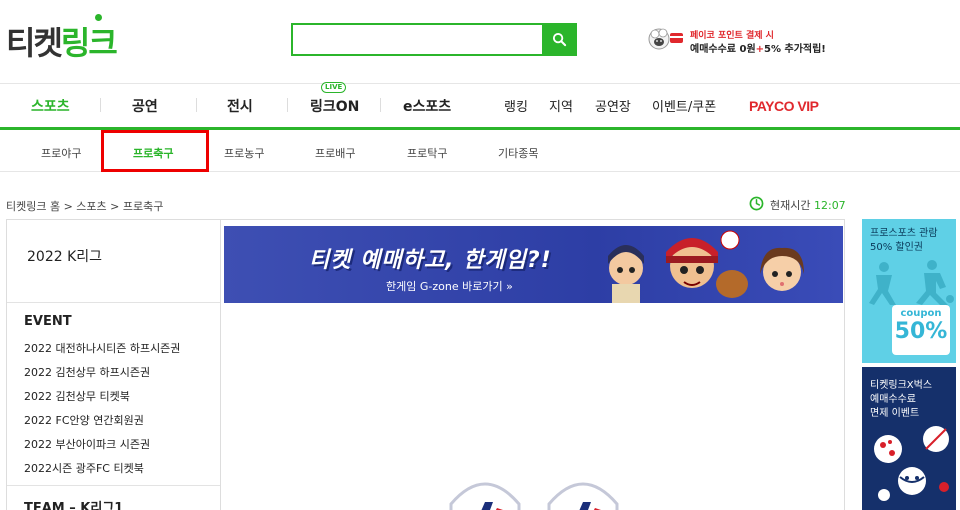 The image size is (960, 510). Describe the element at coordinates (449, 286) in the screenshot. I see `banner-subtitle: 한게임 G-zone 바로가기 »` at that location.